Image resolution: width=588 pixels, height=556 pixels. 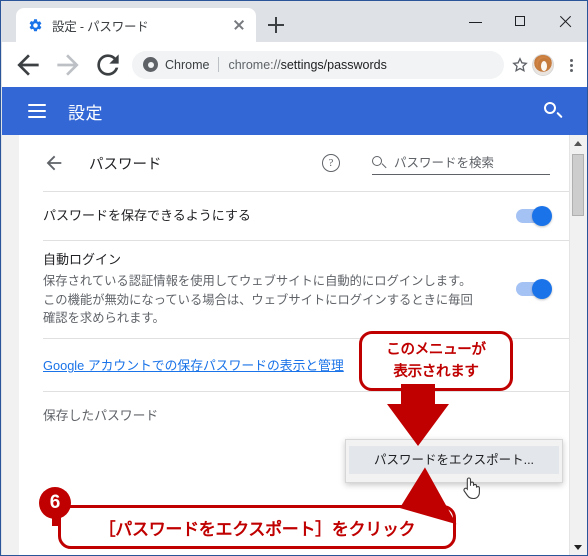 I want to click on browser-toolbar: Chrome chrome://settings/passwords, so click(x=294, y=64).